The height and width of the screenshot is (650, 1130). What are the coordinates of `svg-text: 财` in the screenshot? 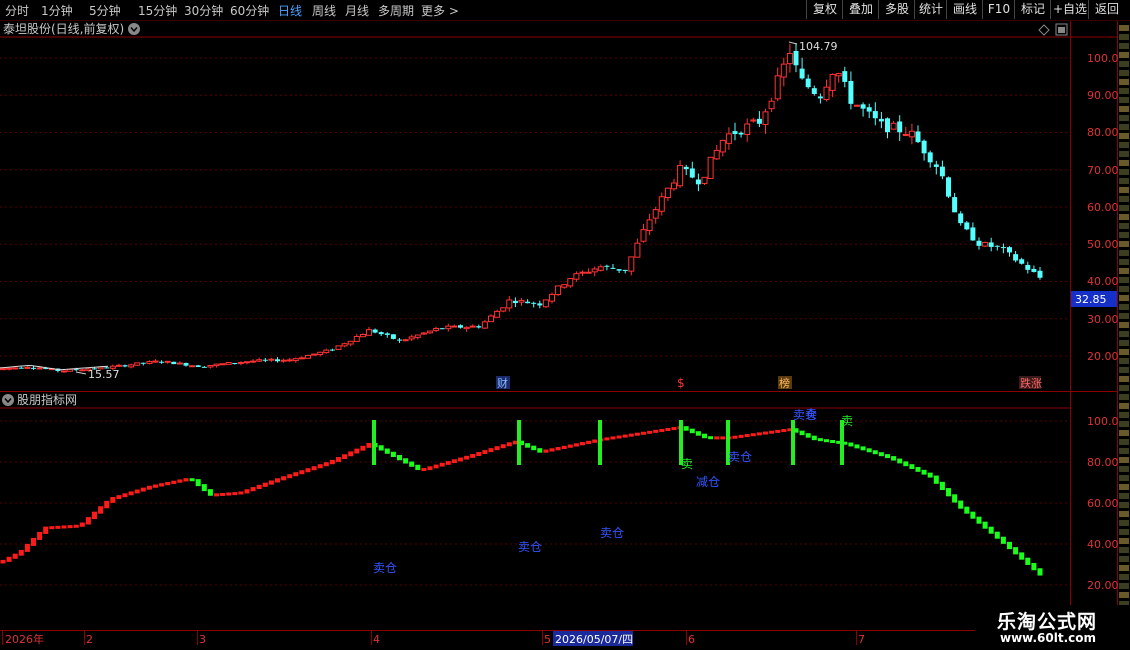 It's located at (502, 383).